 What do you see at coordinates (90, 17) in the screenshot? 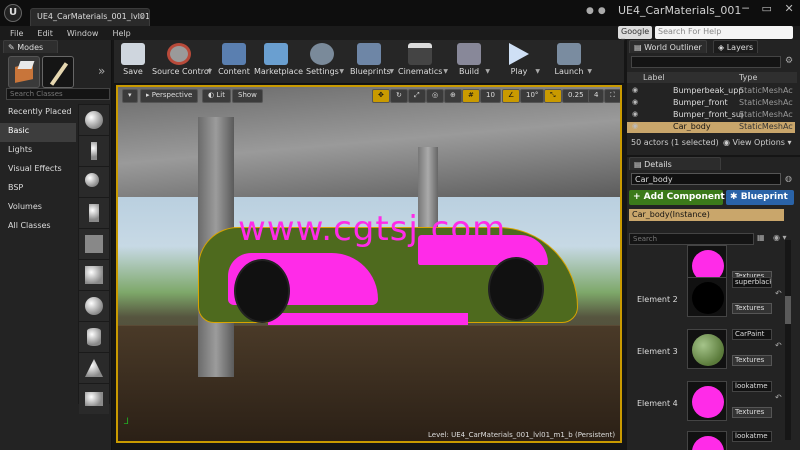
I see `document-tab: UE4_CarMaterials_001_lvl01 ×` at bounding box center [90, 17].